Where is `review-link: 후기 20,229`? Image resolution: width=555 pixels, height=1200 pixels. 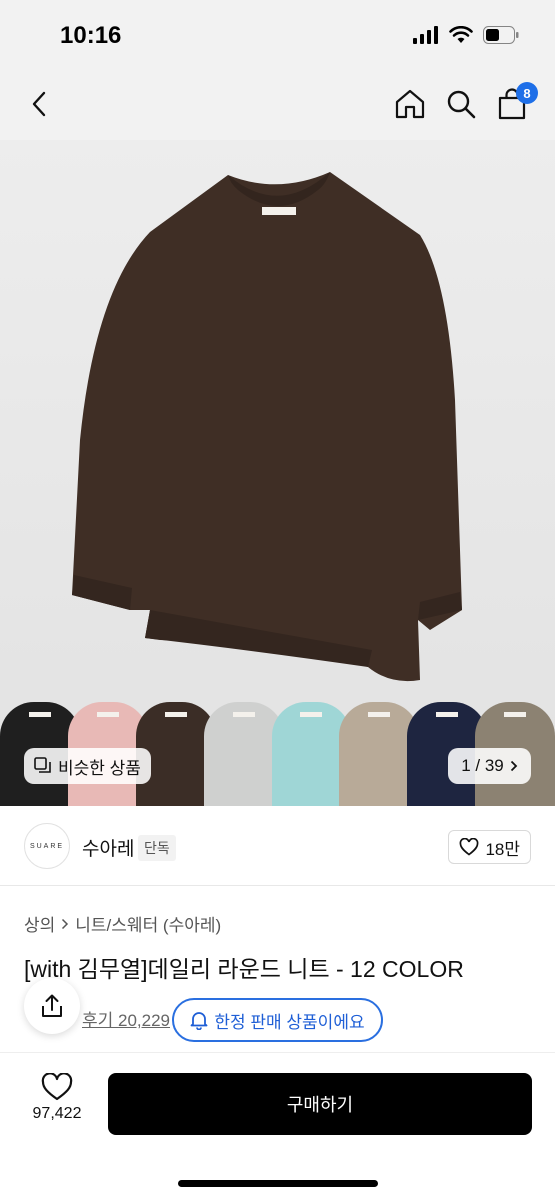 review-link: 후기 20,229 is located at coordinates (126, 1018).